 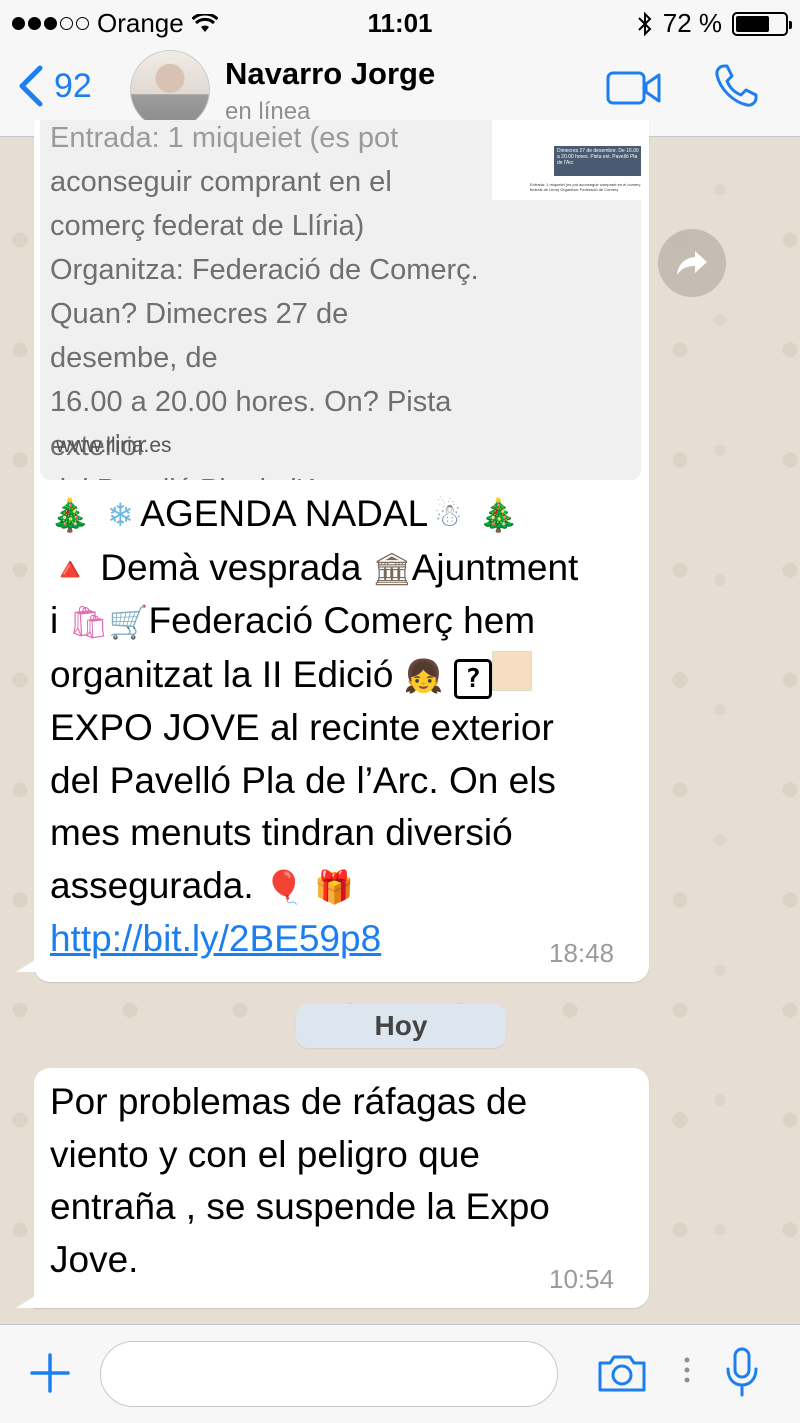 I want to click on plus-icon, so click(x=50, y=1373).